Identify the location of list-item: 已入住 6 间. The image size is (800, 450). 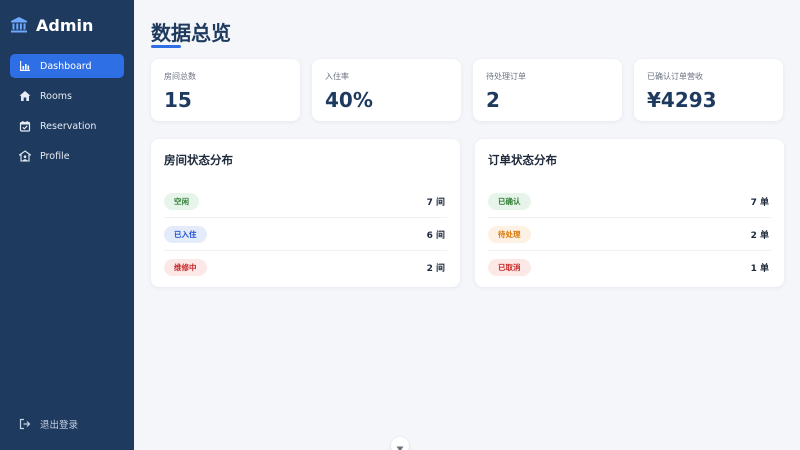
(305, 234).